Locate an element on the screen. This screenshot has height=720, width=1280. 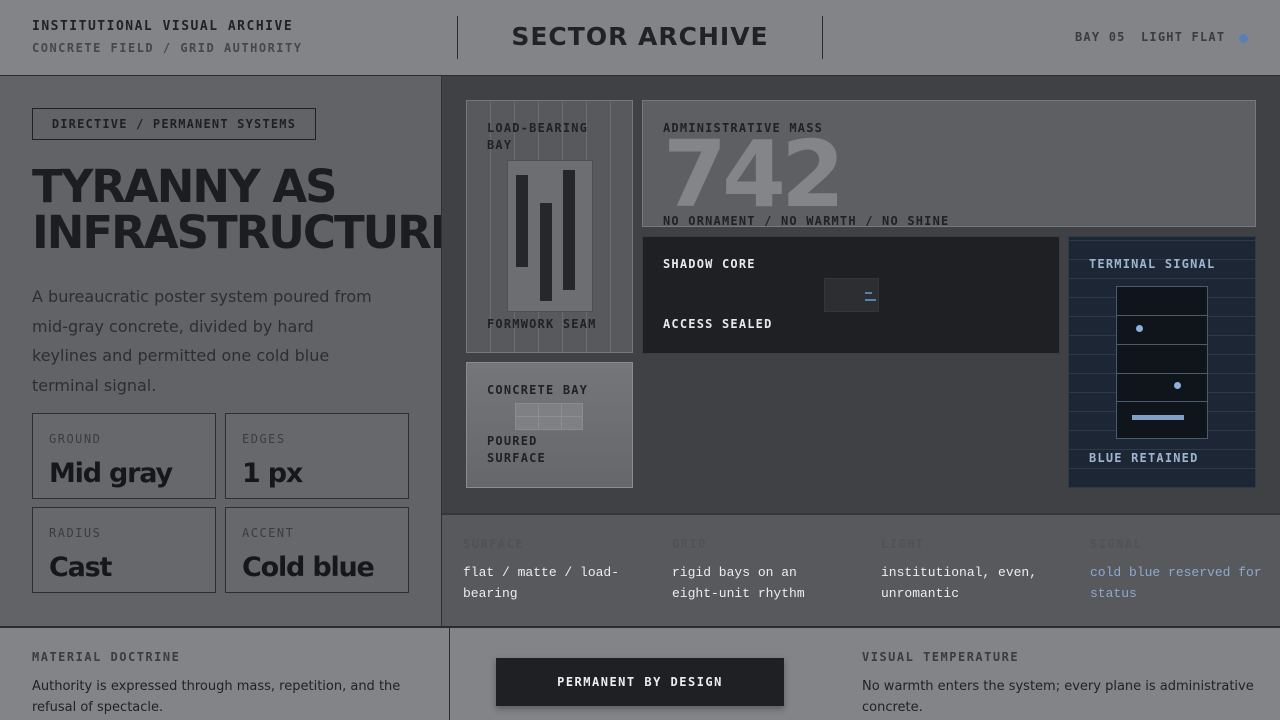
tile-label: CONCRETE BAY is located at coordinates (538, 390).